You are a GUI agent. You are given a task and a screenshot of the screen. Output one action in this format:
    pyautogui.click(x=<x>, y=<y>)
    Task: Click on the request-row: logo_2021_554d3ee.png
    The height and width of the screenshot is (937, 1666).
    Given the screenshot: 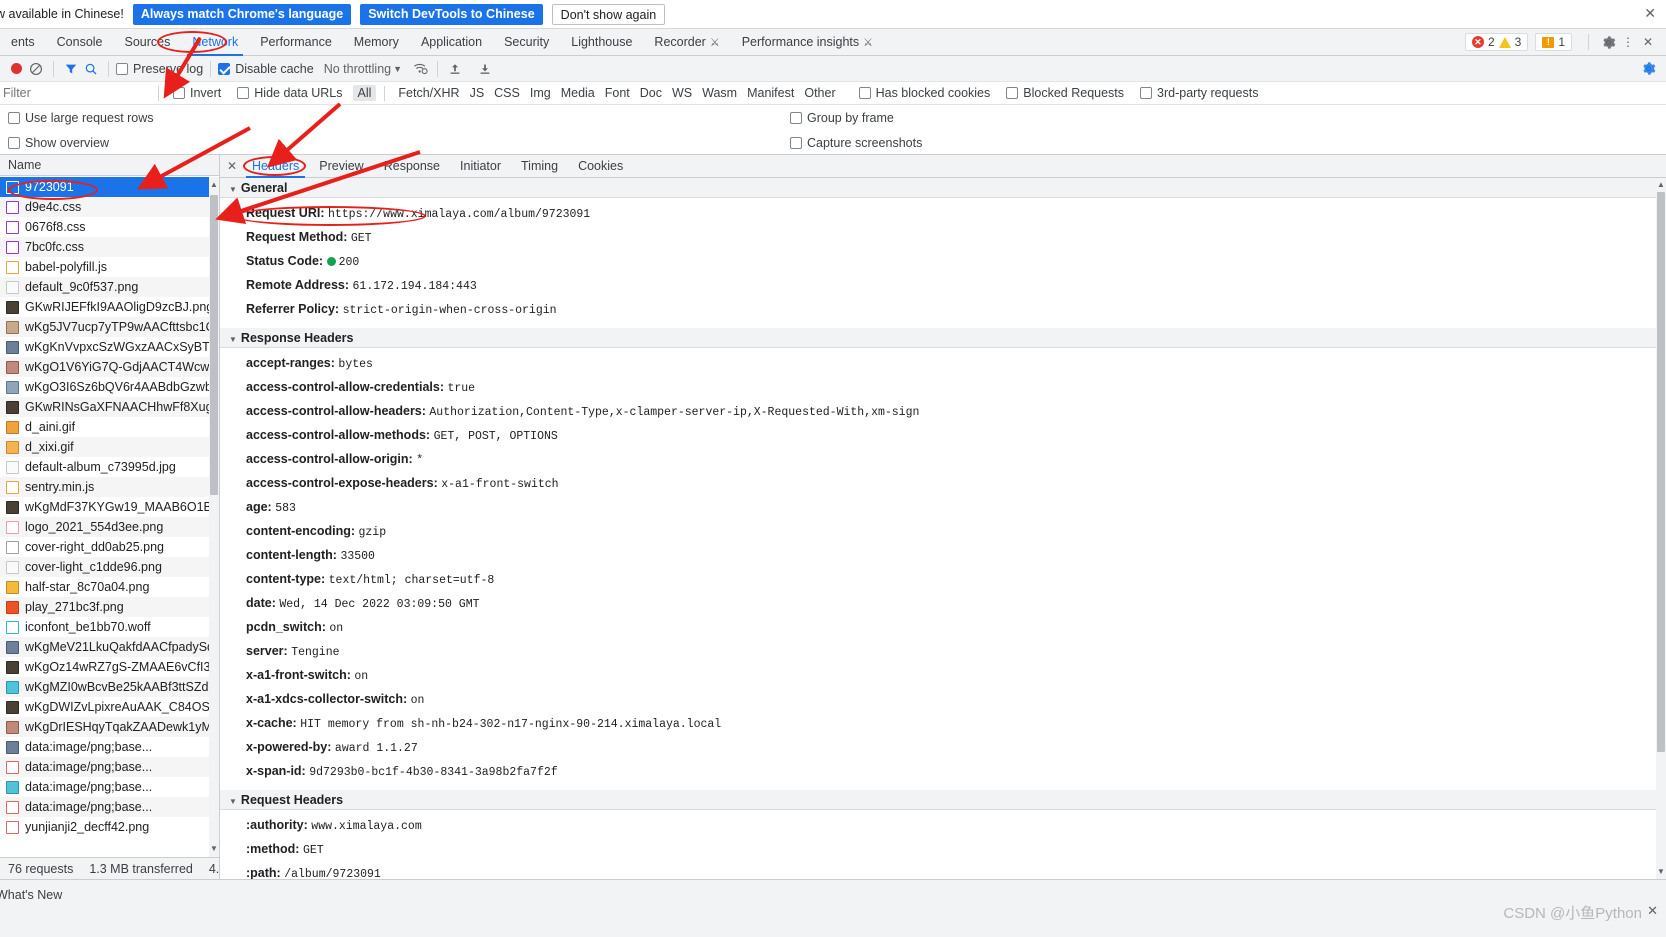 What is the action you would take?
    pyautogui.click(x=109, y=527)
    